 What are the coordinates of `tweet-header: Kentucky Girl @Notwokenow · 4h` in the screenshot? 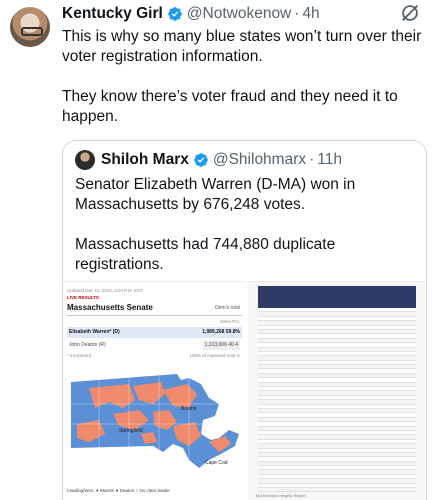 It's located at (243, 14).